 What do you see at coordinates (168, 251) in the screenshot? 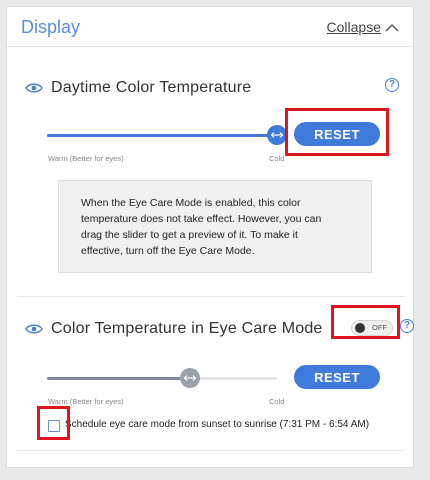
I see `info-text-line: effective, turn off the Eye Care Mode.` at bounding box center [168, 251].